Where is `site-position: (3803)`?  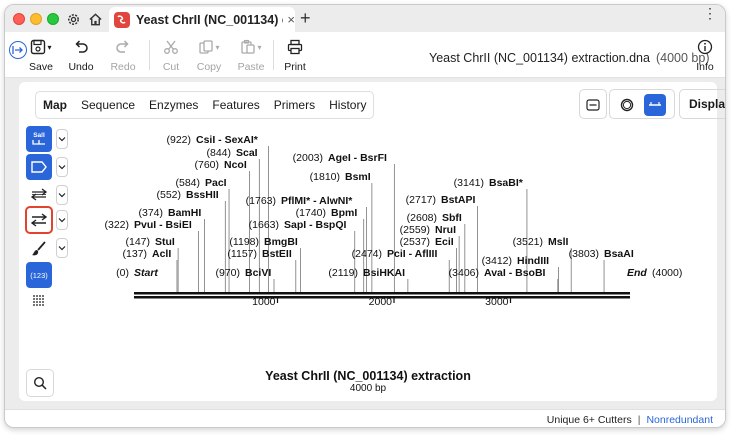
site-position: (3803) is located at coordinates (584, 254).